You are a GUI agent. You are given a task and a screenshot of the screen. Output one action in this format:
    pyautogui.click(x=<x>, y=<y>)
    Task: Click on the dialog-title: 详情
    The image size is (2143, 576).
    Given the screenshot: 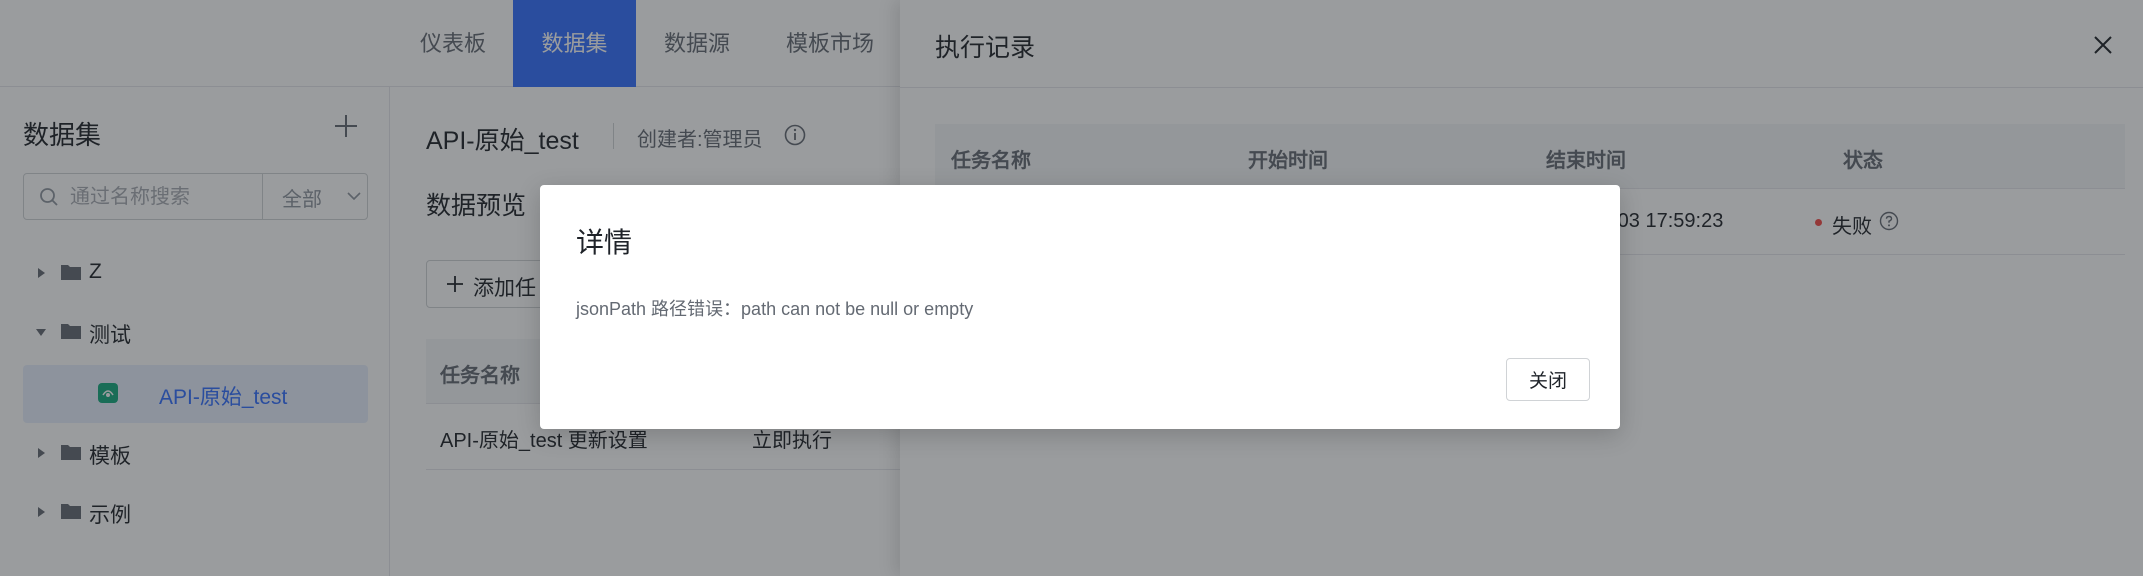 What is the action you would take?
    pyautogui.click(x=604, y=242)
    